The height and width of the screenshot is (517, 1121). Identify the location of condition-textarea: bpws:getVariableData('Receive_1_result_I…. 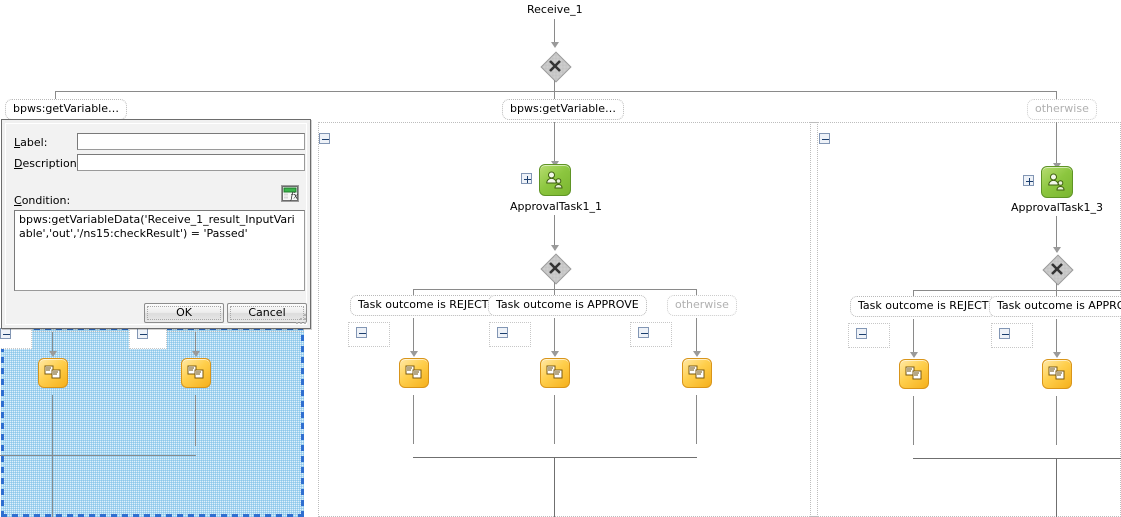
(159, 250).